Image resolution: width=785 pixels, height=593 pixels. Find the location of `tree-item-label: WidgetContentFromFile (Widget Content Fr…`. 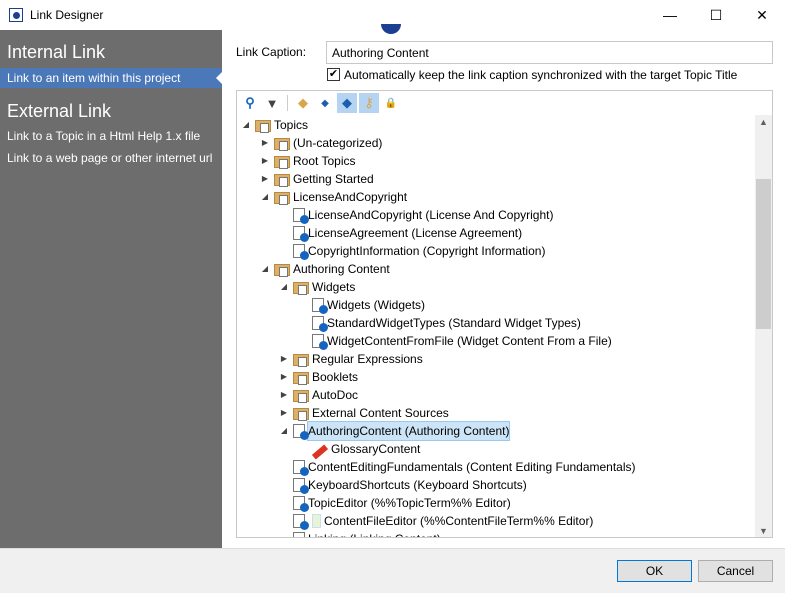

tree-item-label: WidgetContentFromFile (Widget Content Fr… is located at coordinates (469, 341).